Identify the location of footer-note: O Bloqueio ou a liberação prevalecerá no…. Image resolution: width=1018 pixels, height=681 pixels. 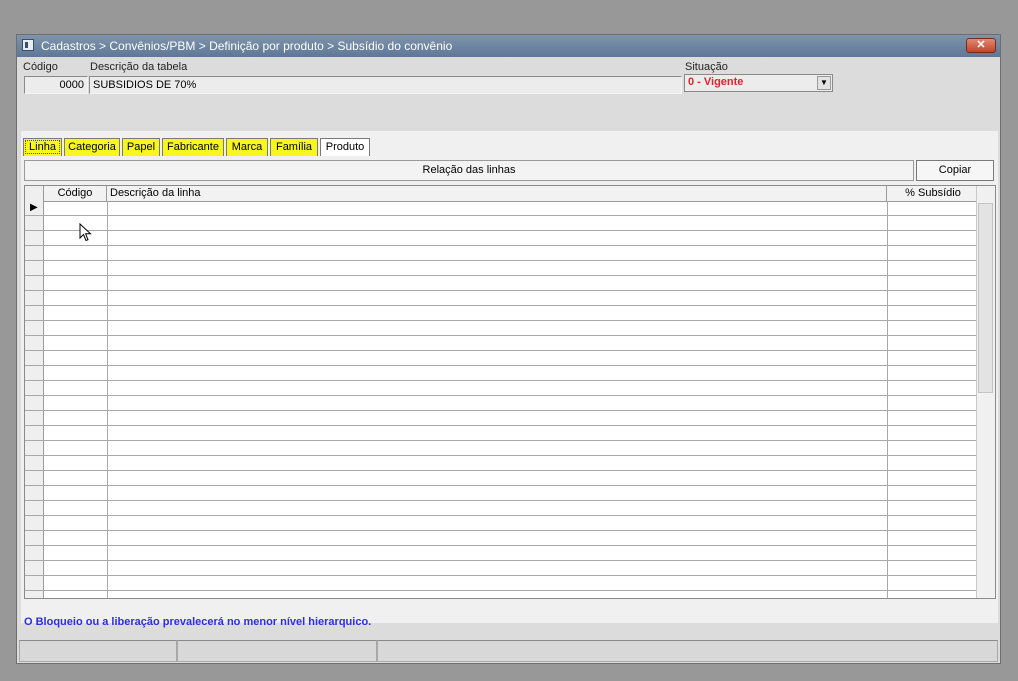
(198, 622).